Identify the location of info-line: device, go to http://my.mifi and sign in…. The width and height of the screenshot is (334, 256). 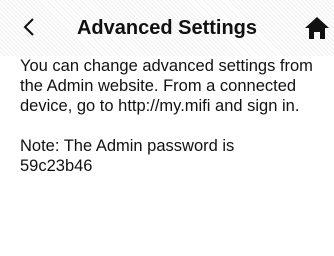
(160, 106).